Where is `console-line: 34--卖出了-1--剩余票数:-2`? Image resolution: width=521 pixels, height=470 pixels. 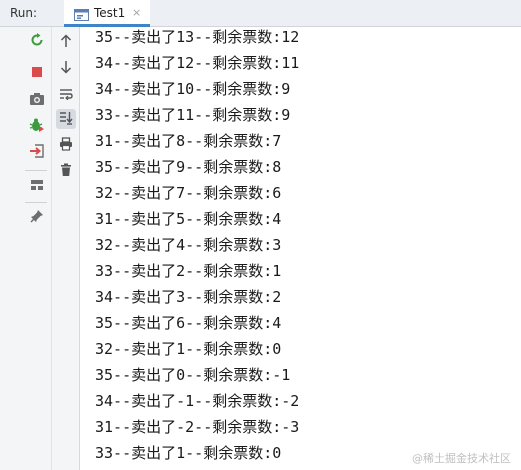
console-line: 34--卖出了-1--剩余票数:-2 is located at coordinates (197, 401).